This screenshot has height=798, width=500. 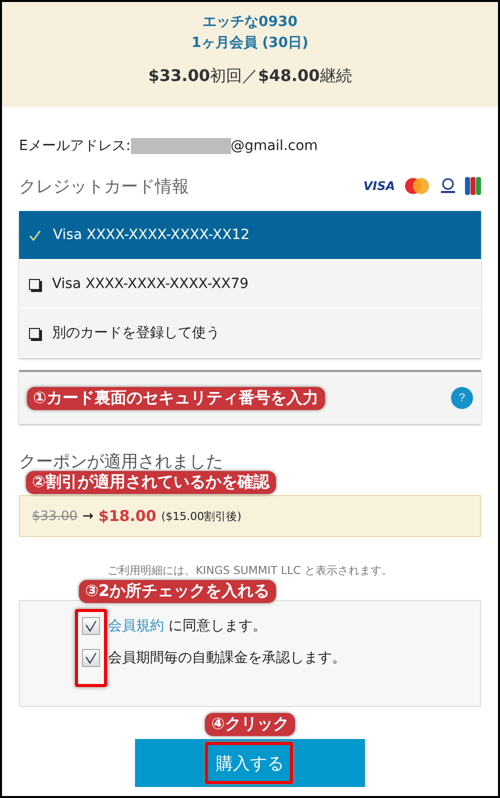 I want to click on new-price: $18.00, so click(x=127, y=516).